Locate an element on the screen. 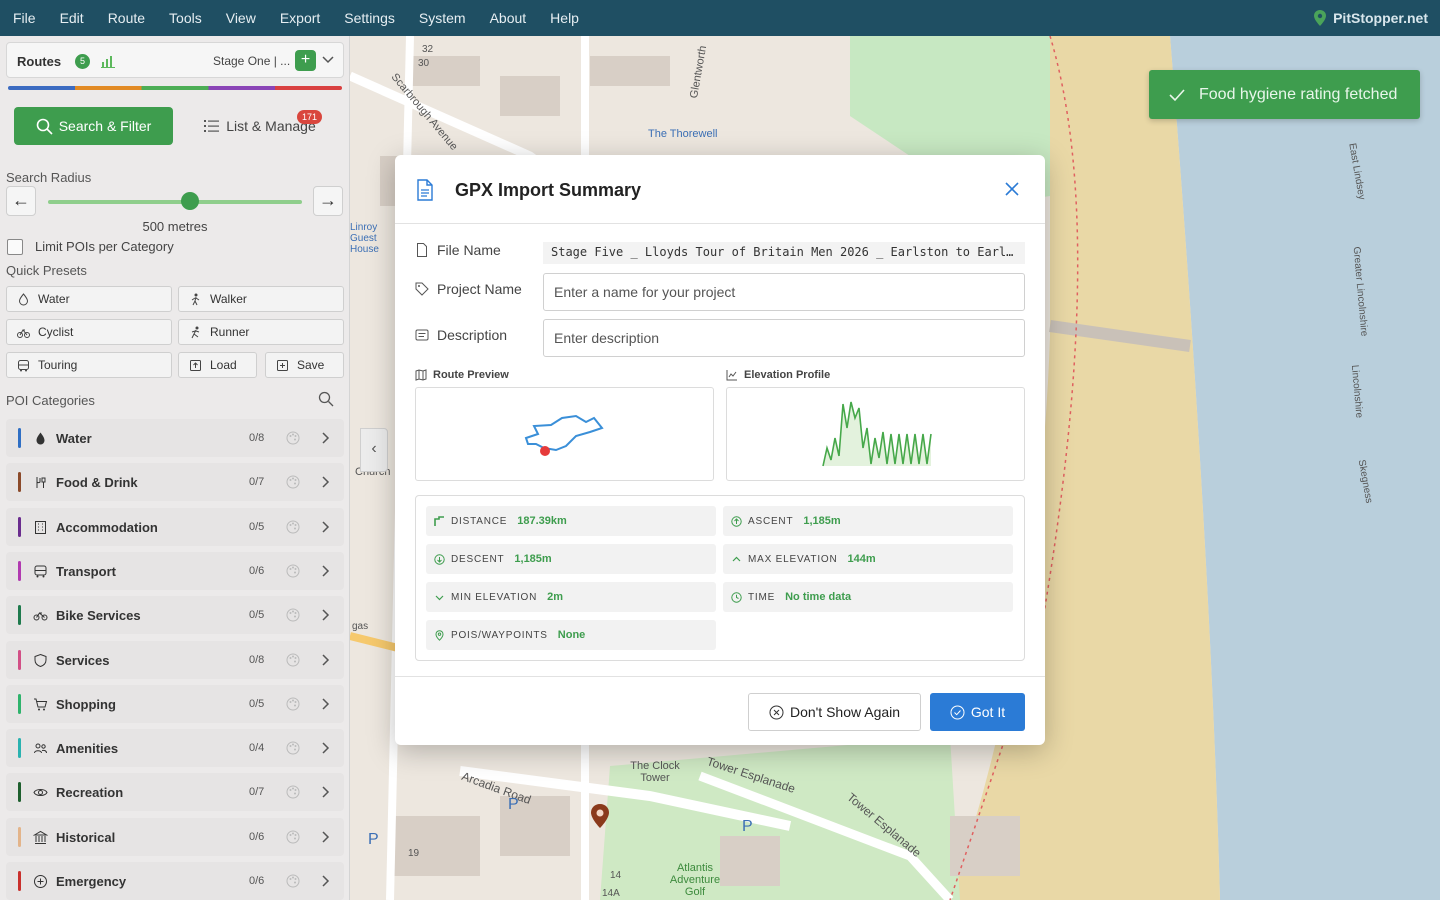 The image size is (1440, 900). file-icon is located at coordinates (422, 250).